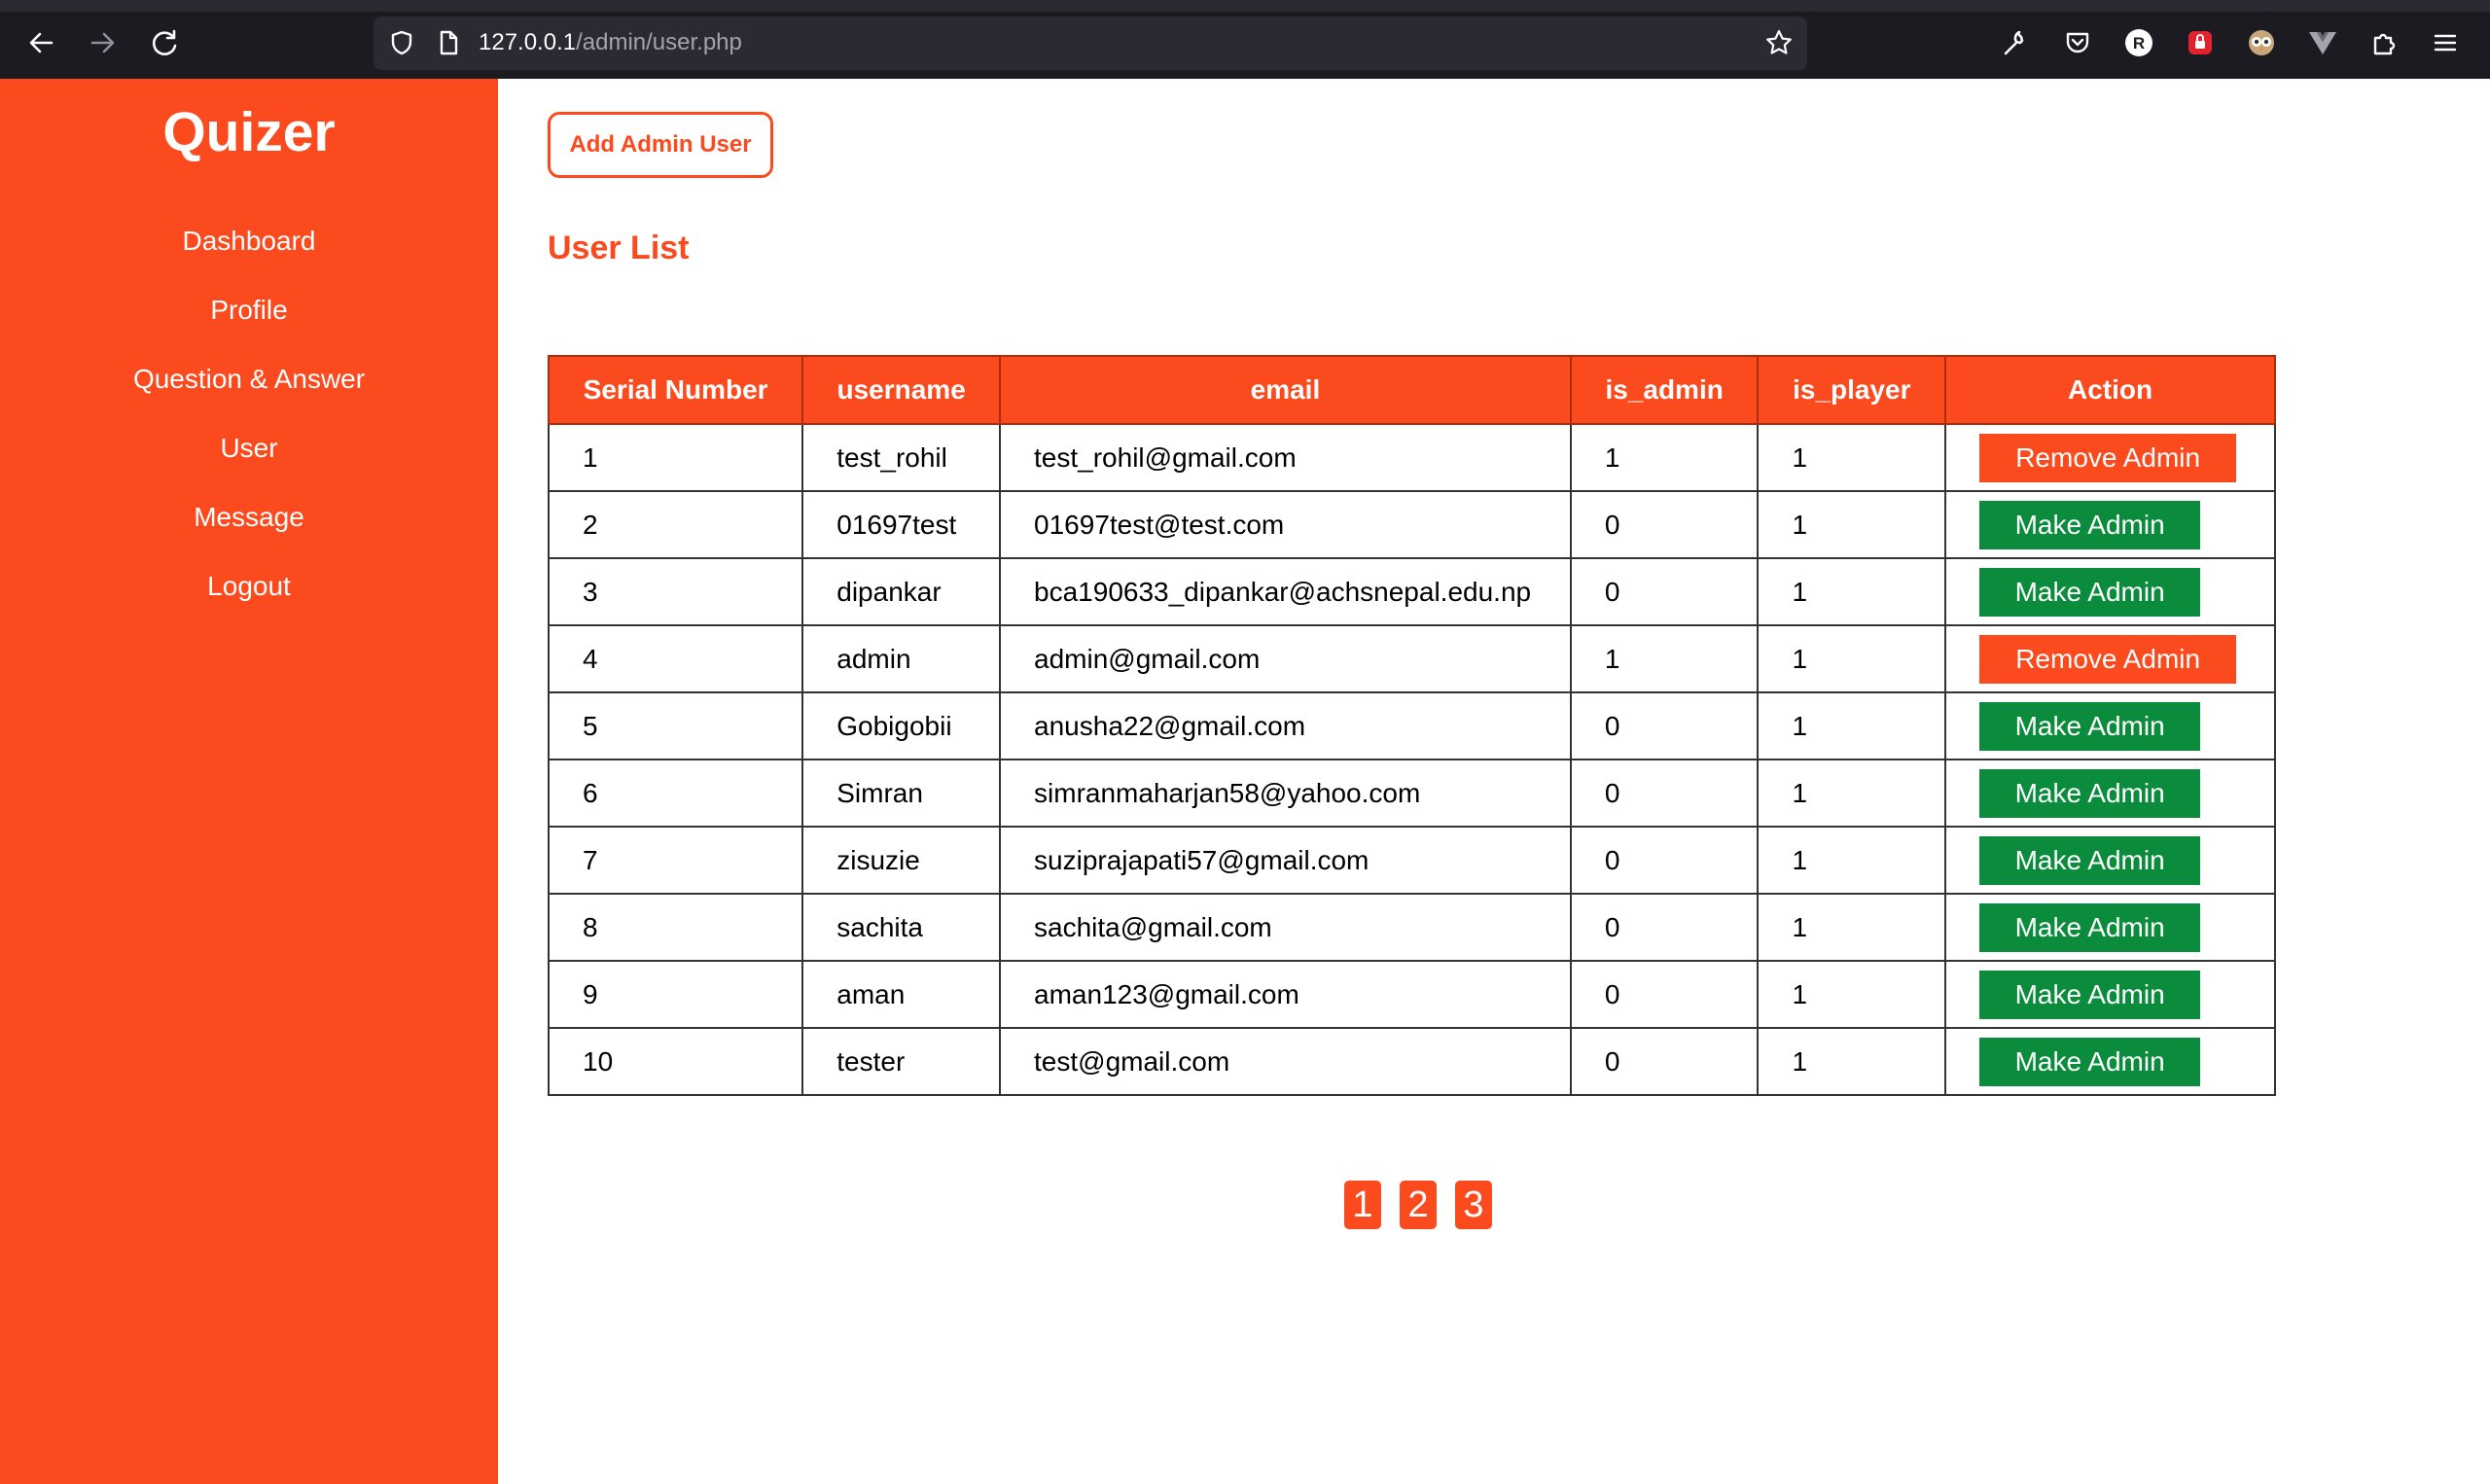  Describe the element at coordinates (675, 1061) in the screenshot. I see `cell-serial-number: 10` at that location.